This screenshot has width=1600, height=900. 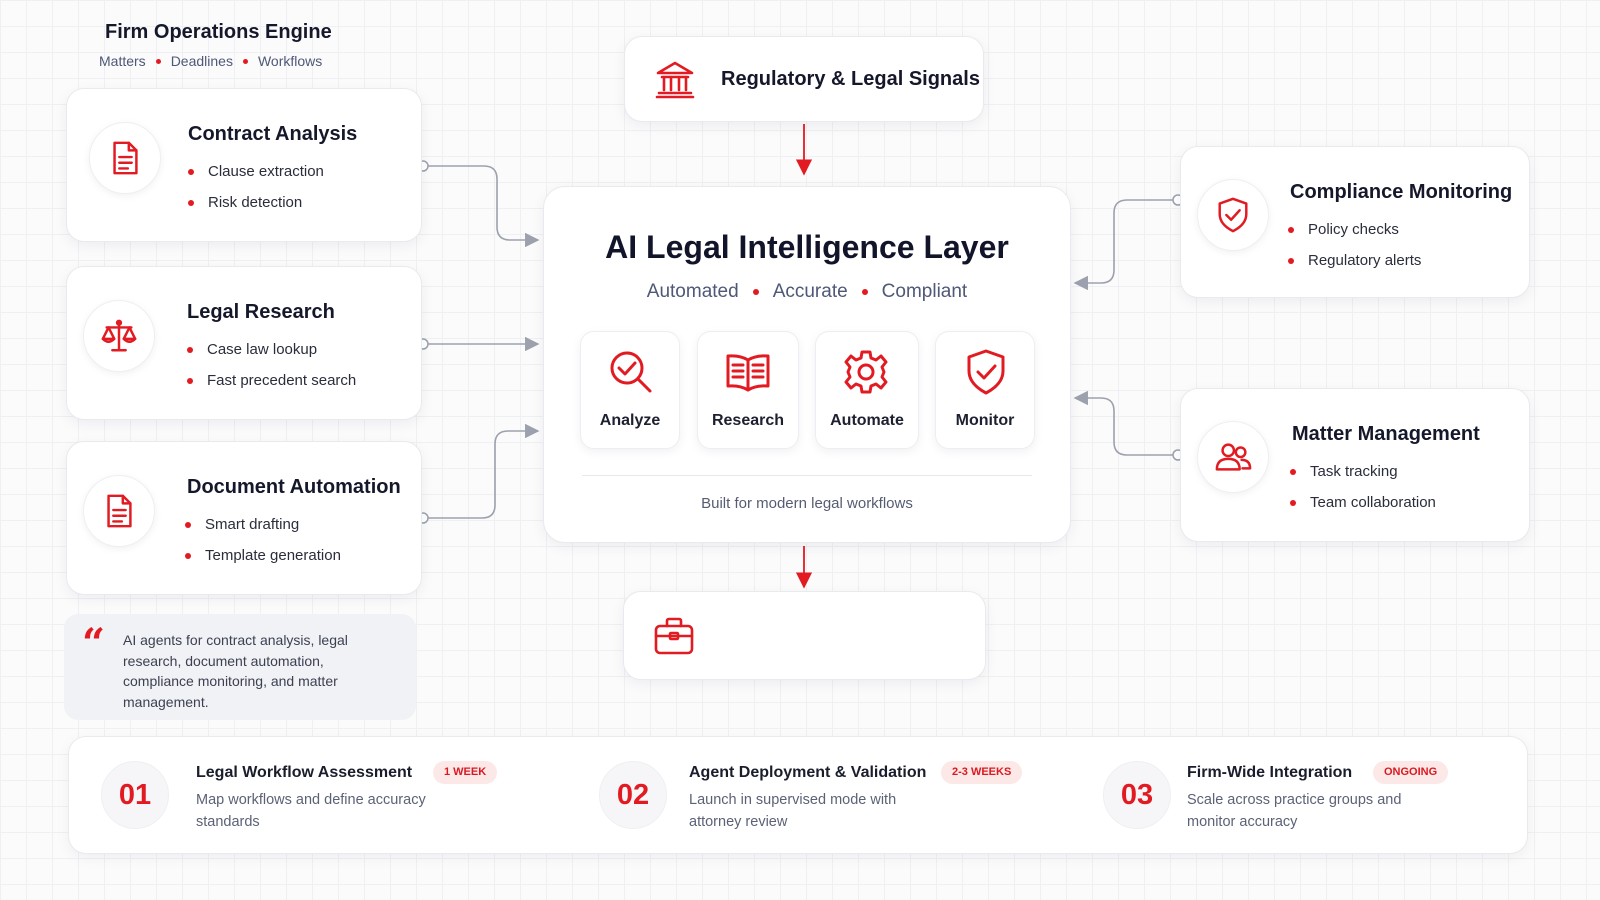 What do you see at coordinates (256, 202) in the screenshot?
I see `list-item: Risk detection` at bounding box center [256, 202].